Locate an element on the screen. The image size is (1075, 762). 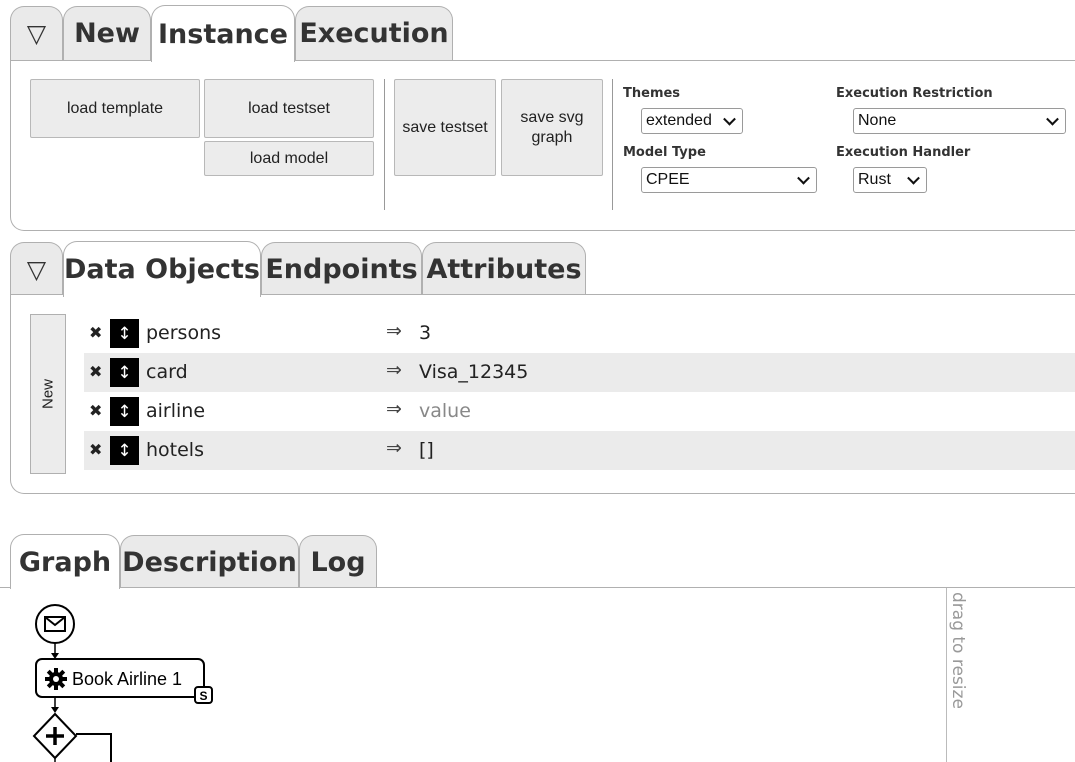
themes-select: extended is located at coordinates (692, 121).